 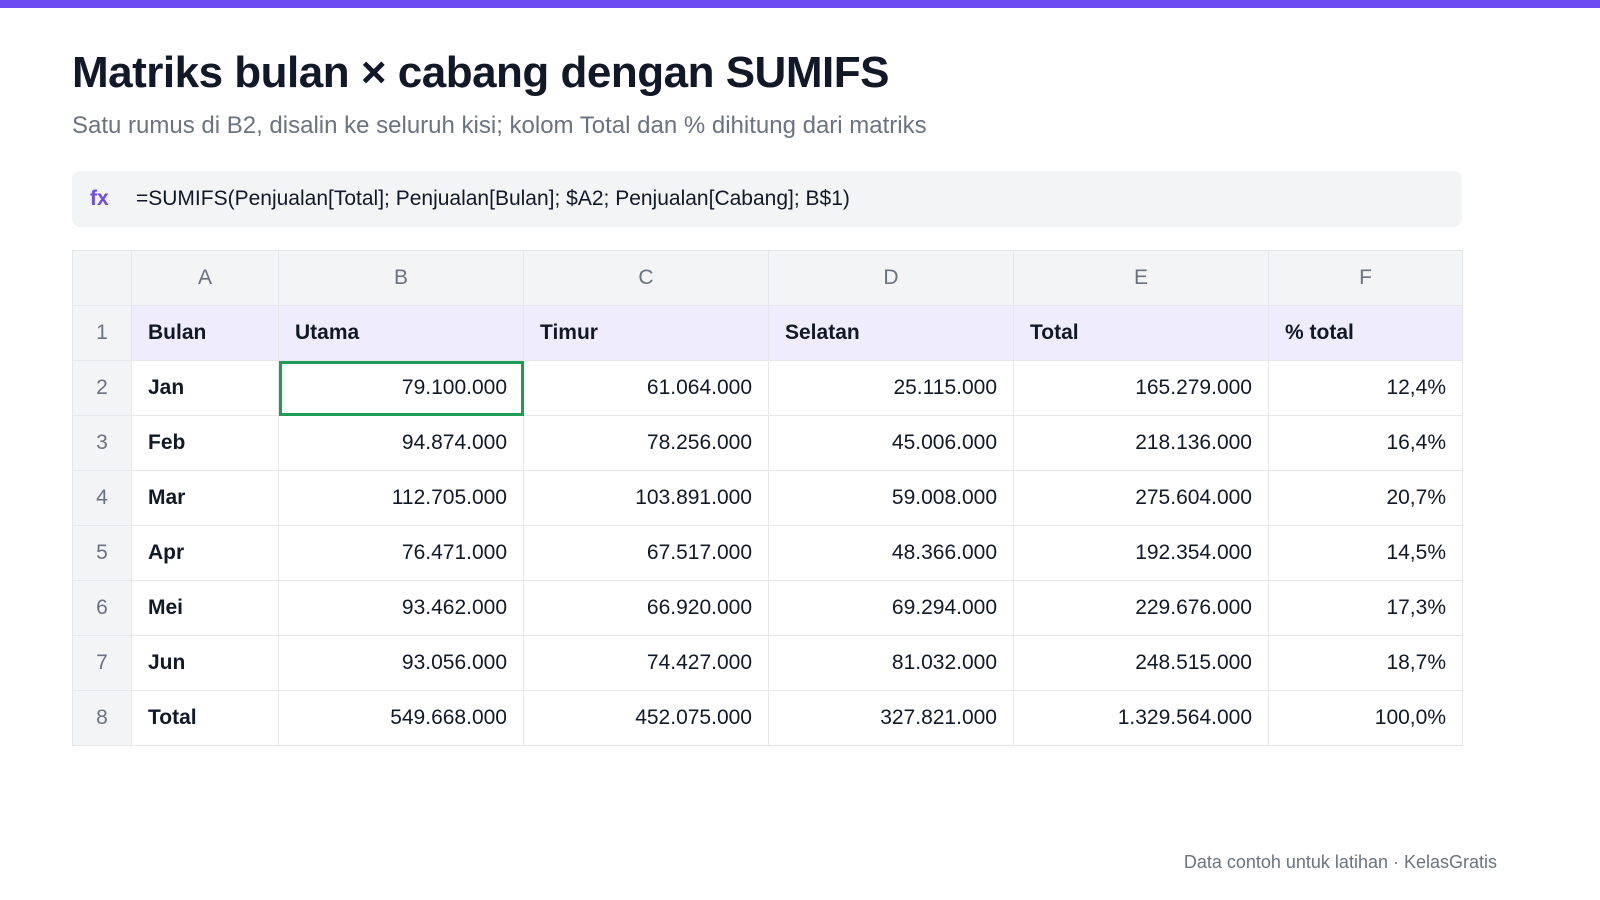 What do you see at coordinates (102, 608) in the screenshot?
I see `row-header: 6` at bounding box center [102, 608].